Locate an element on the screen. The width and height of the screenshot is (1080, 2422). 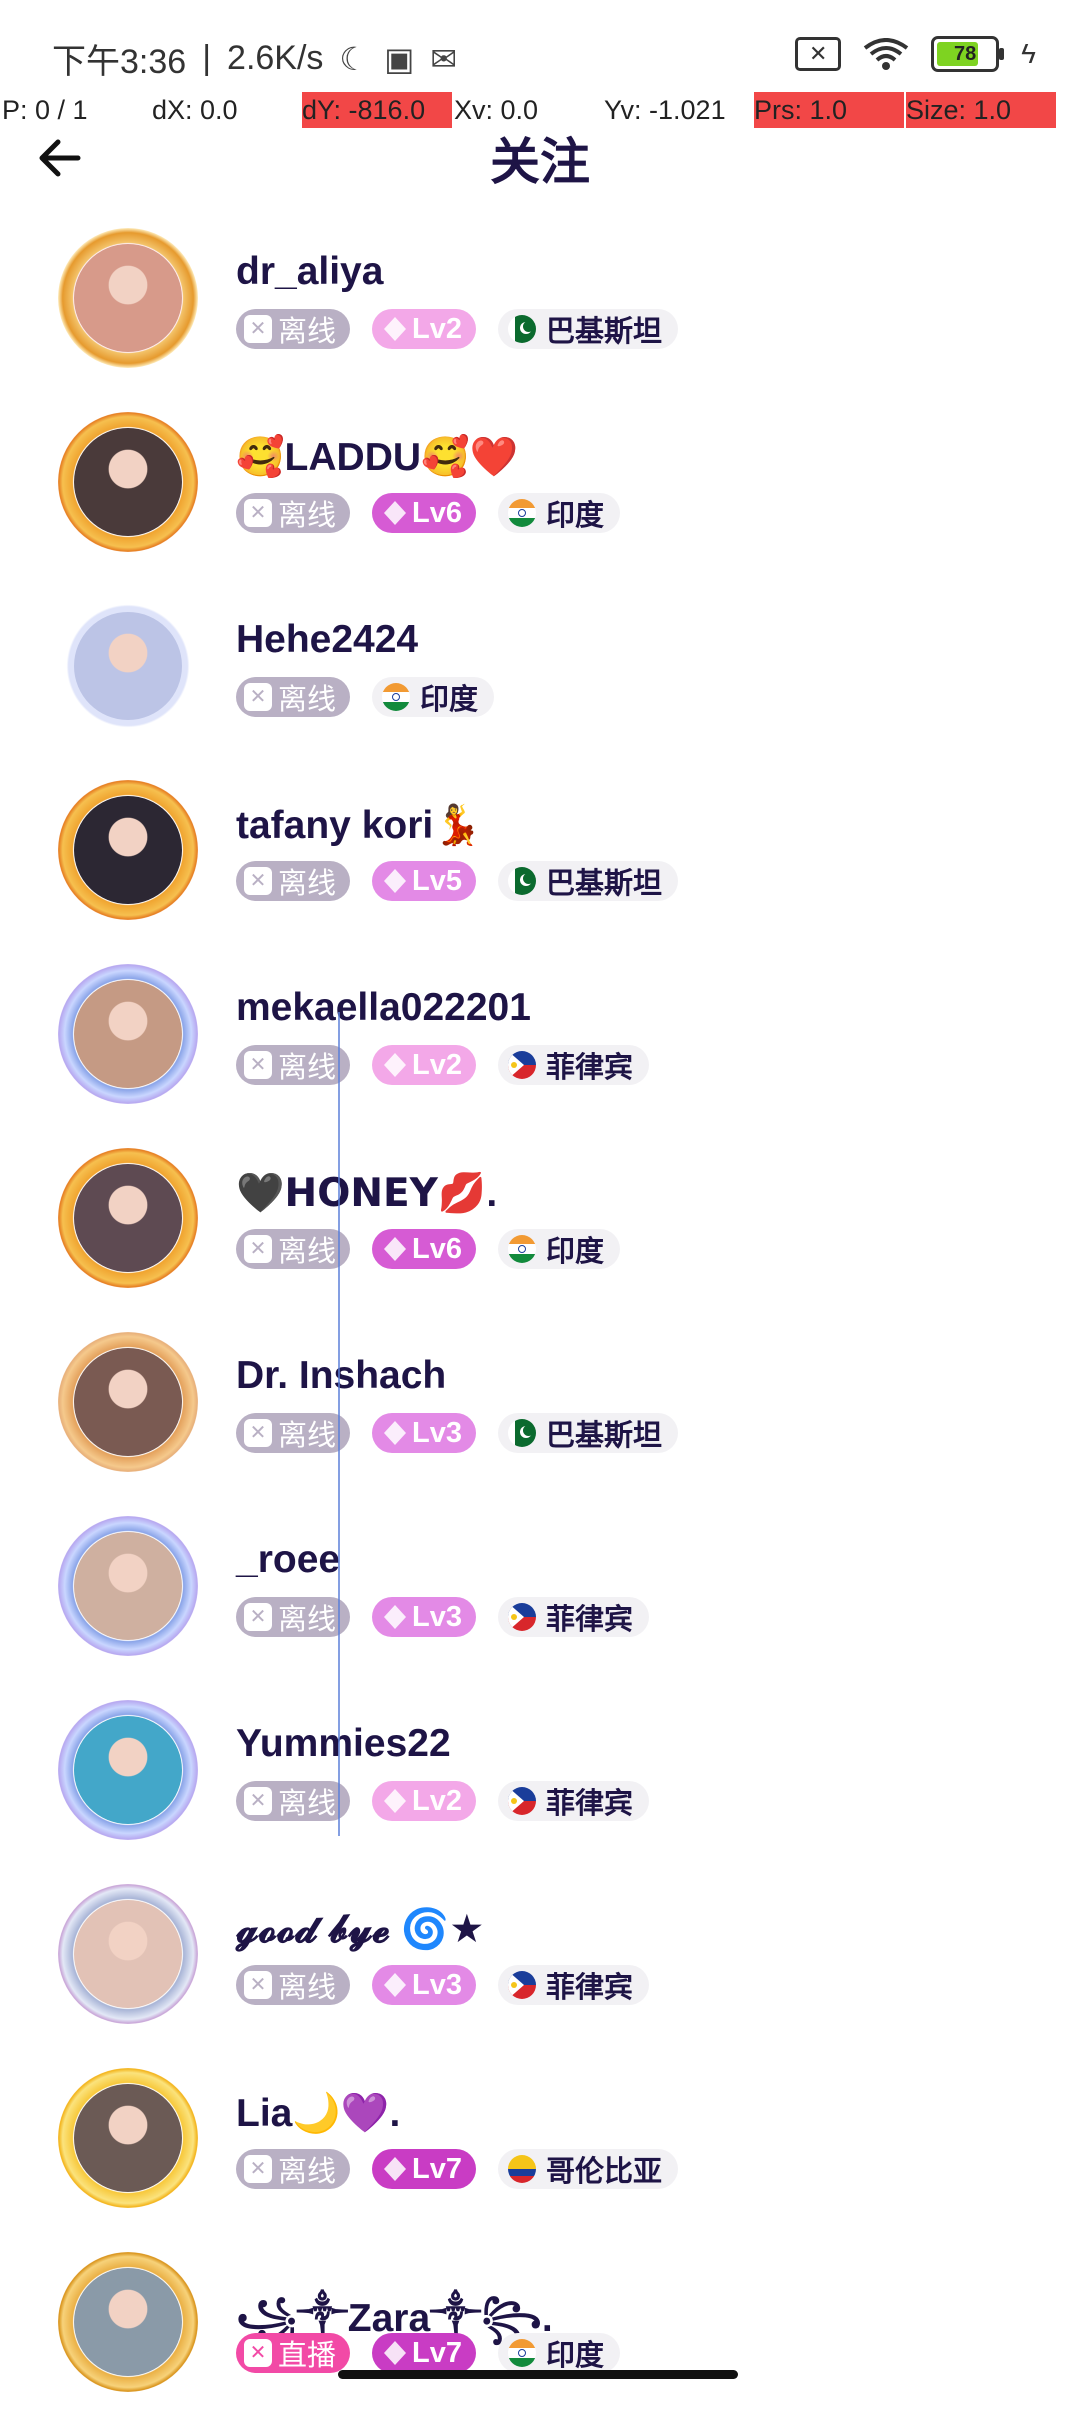
clock: 下午3:36 is located at coordinates (119, 62).